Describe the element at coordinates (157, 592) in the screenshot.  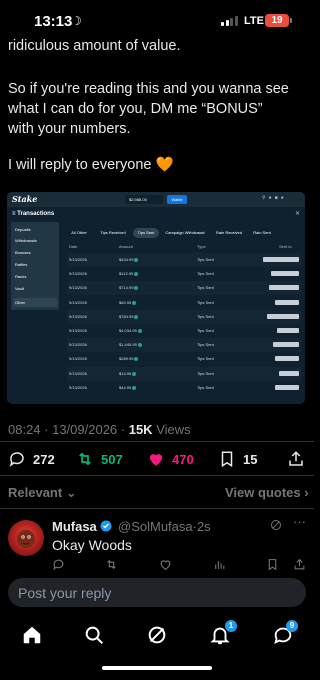
I see `reply-compose-field: Post your reply` at that location.